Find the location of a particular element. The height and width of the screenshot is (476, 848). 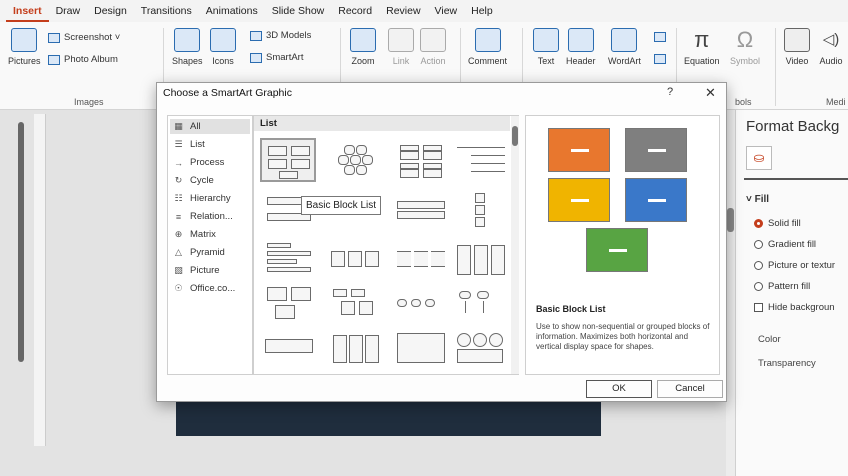

menu-slide-show: Slide Show is located at coordinates (298, 11).